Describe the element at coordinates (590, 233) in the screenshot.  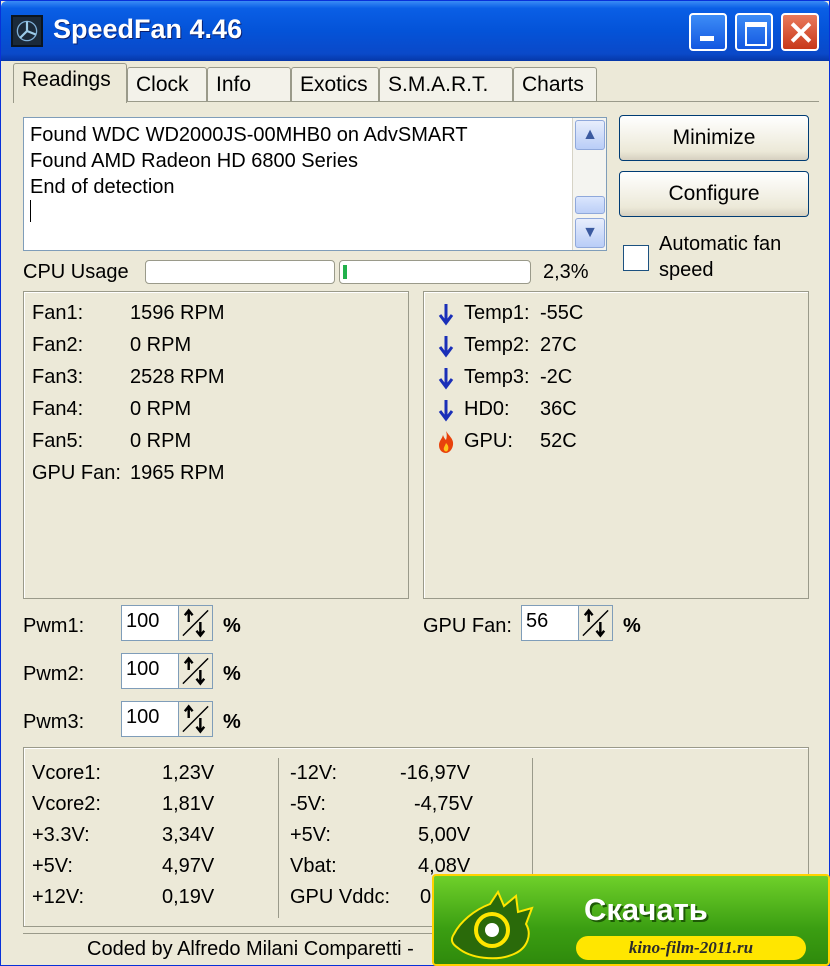
I see `scroll-down-icon: ▼` at that location.